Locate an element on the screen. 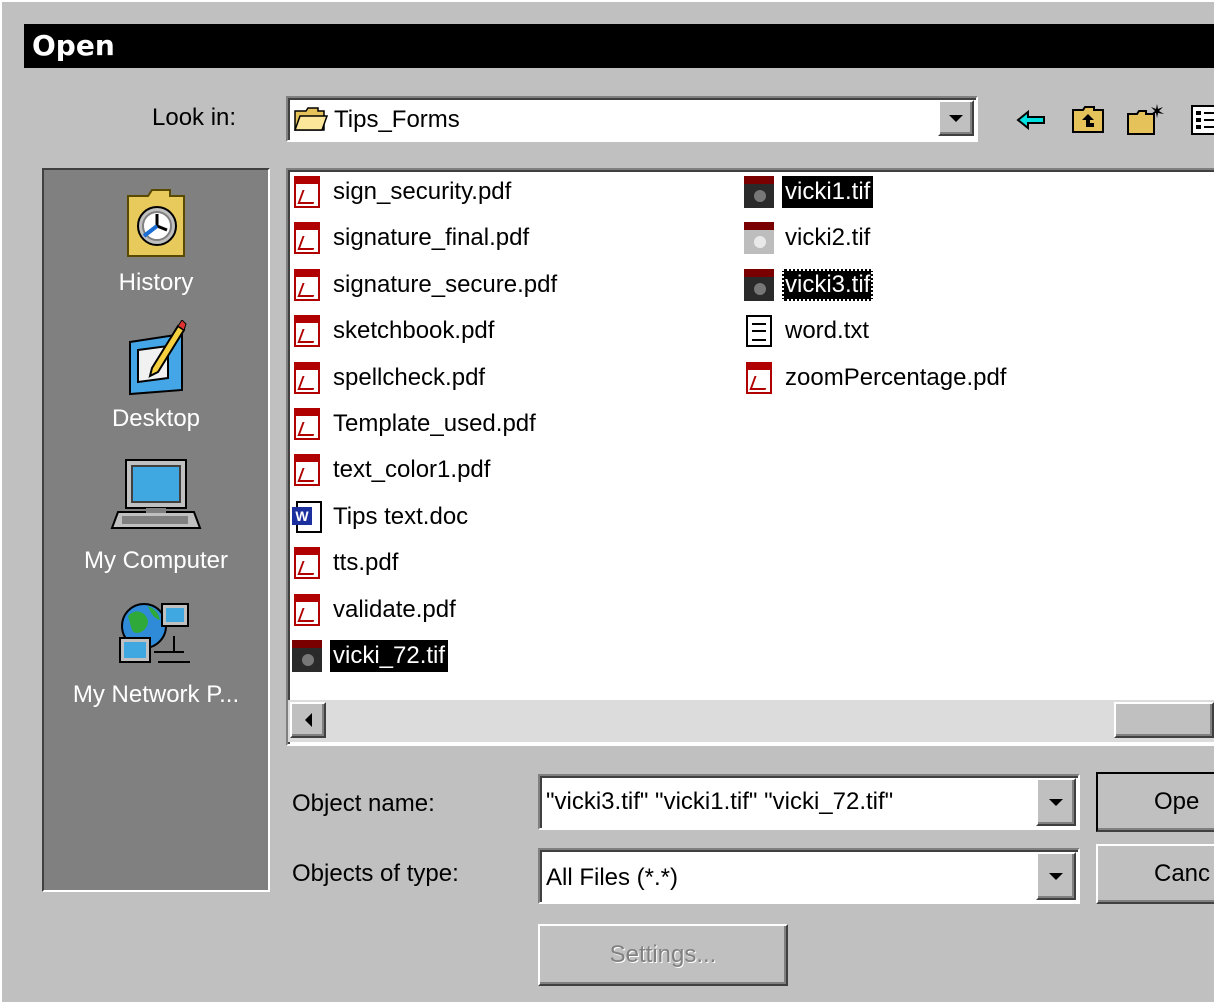 This screenshot has width=1214, height=1002. file-name: vicki_72.tif is located at coordinates (389, 656).